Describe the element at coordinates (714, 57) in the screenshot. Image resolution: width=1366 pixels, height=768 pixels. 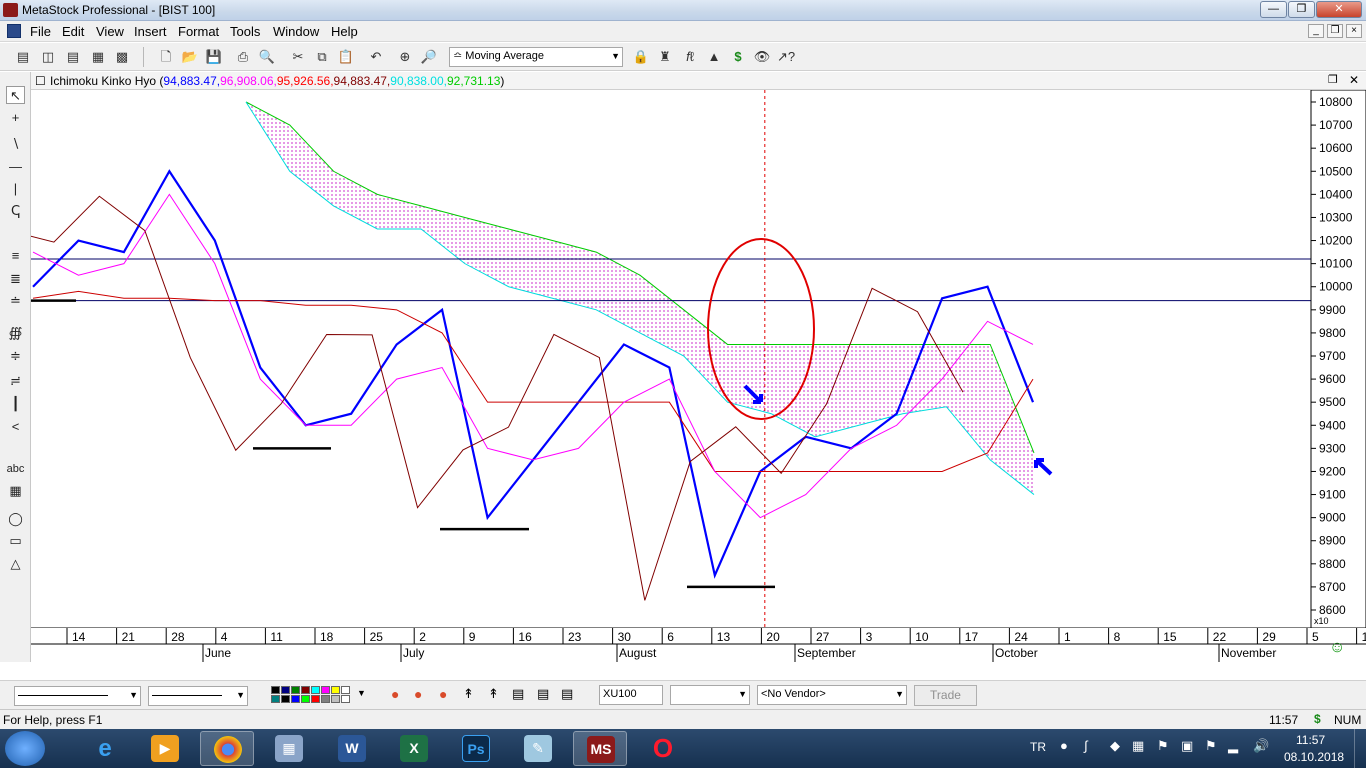
I see `system-tester-icon: ▲` at that location.